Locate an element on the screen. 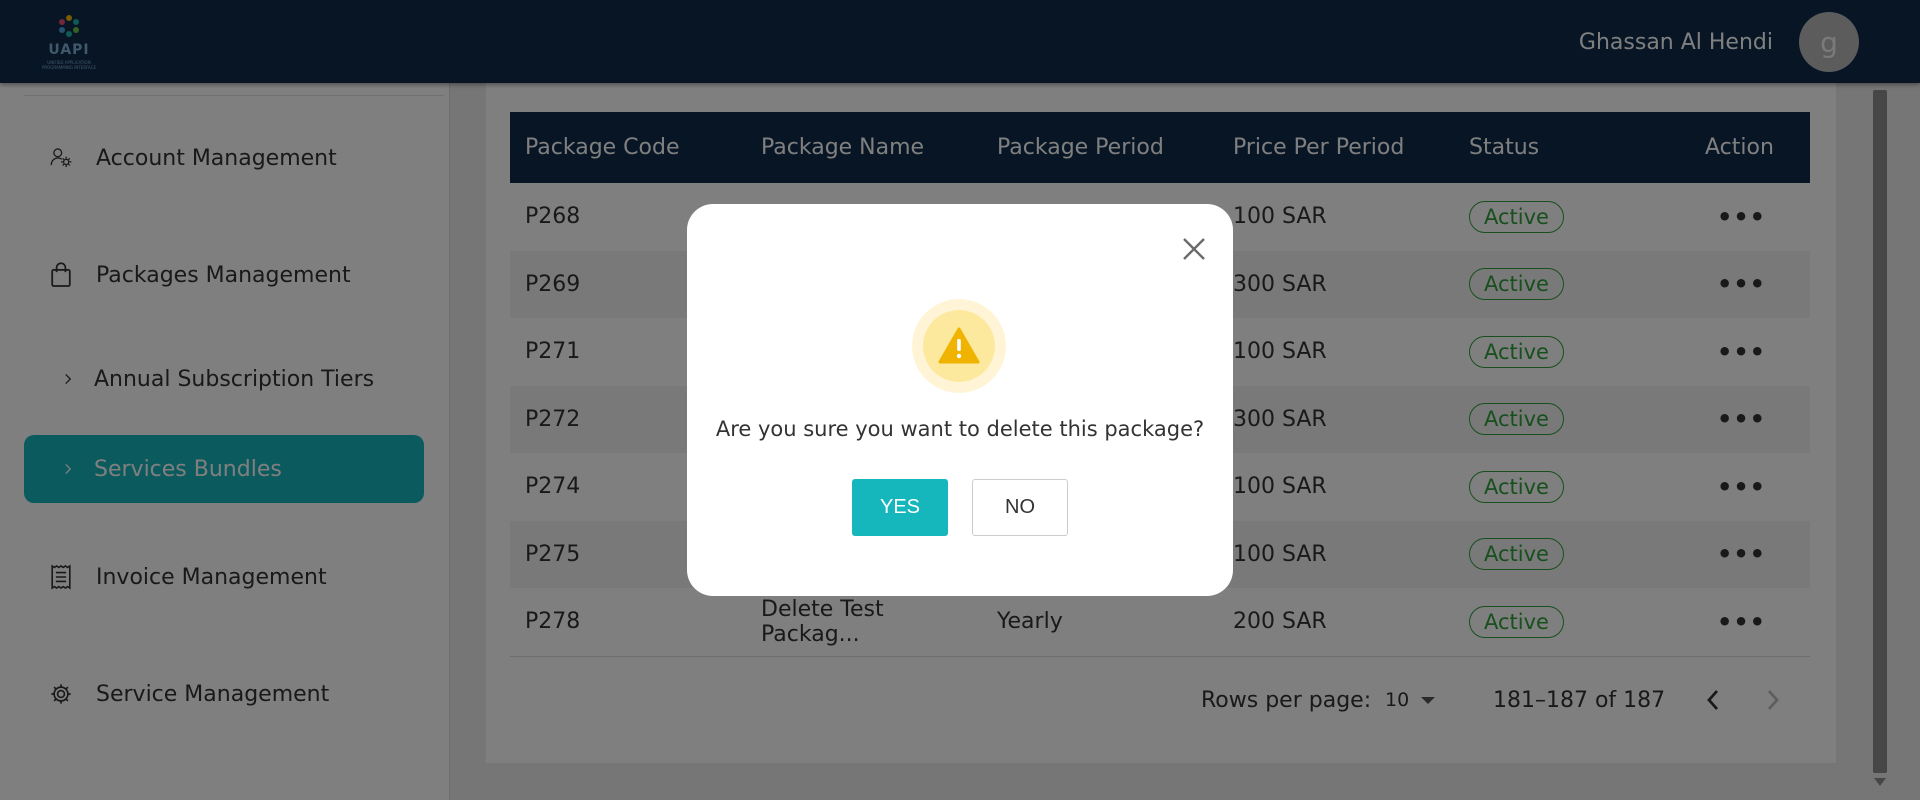 The image size is (1920, 800). yes-button: YES is located at coordinates (900, 507).